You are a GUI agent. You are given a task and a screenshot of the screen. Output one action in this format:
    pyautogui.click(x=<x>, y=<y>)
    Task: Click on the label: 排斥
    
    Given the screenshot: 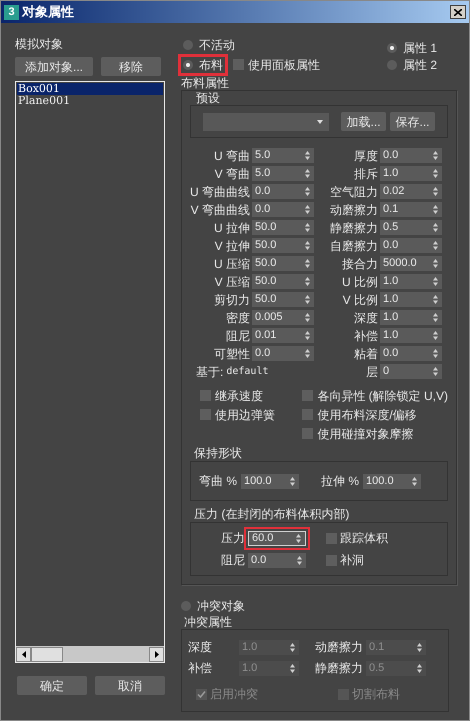 What is the action you would take?
    pyautogui.click(x=366, y=174)
    